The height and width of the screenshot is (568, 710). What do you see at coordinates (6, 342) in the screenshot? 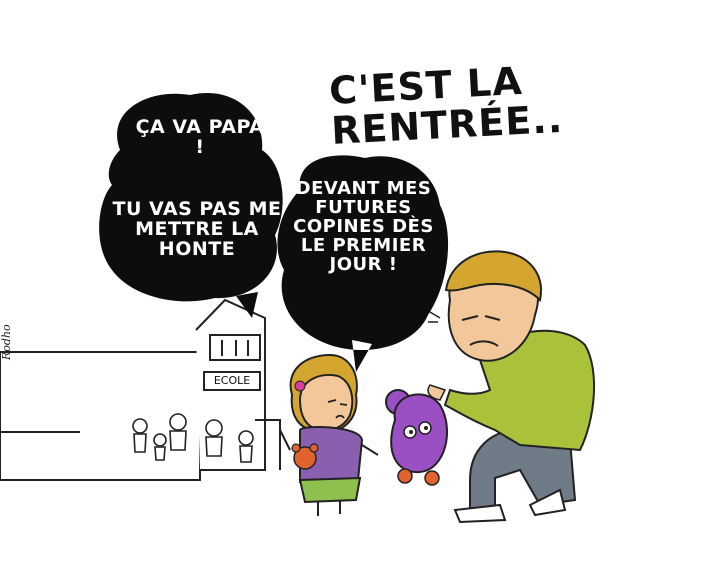
I see `artist-signature: Rodho` at bounding box center [6, 342].